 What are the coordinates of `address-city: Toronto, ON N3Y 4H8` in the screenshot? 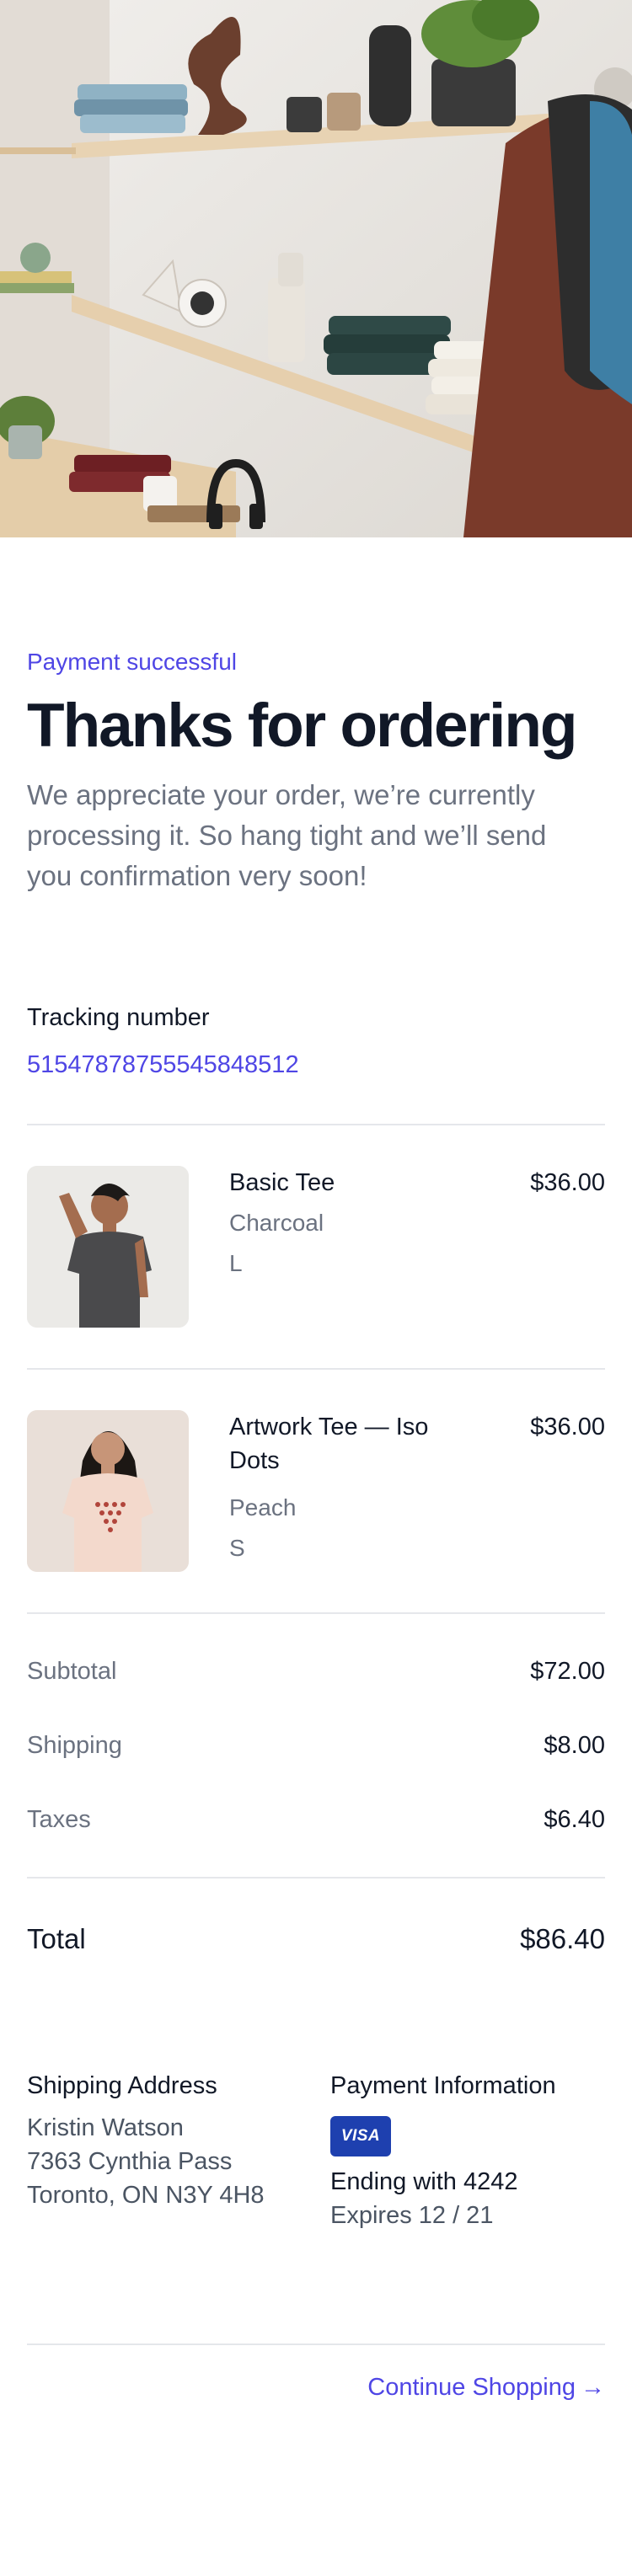 It's located at (146, 2195).